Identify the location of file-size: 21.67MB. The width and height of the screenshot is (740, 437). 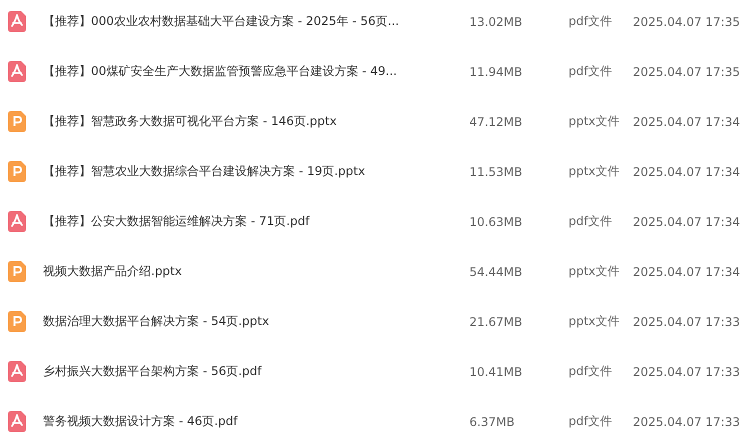
(496, 321).